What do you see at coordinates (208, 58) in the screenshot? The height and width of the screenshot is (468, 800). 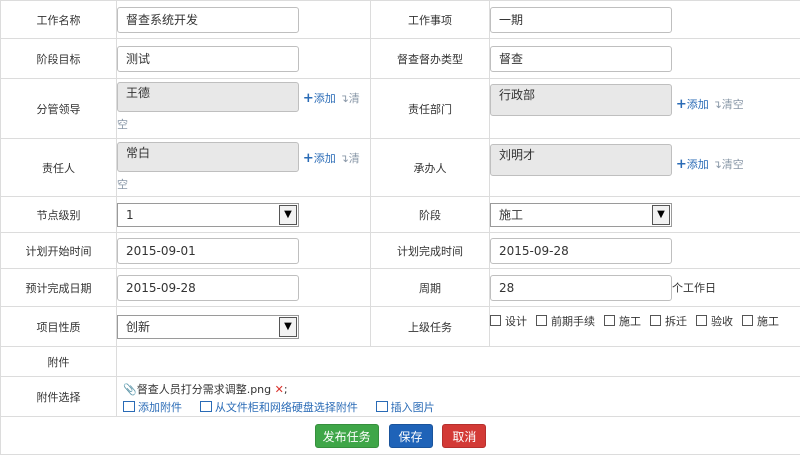 I see `stage-goal-input: 测试` at bounding box center [208, 58].